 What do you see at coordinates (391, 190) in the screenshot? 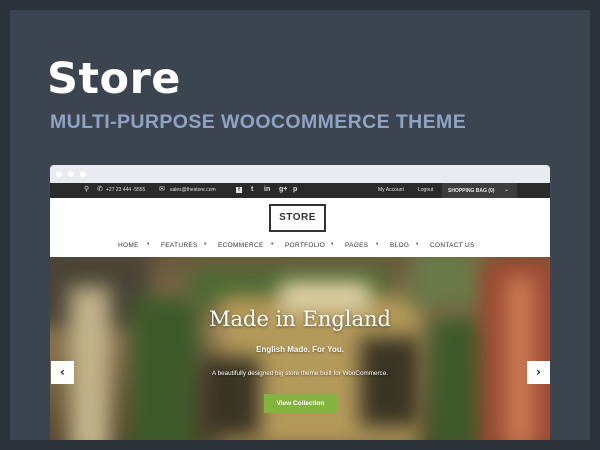
I see `my-account-link: My Account` at bounding box center [391, 190].